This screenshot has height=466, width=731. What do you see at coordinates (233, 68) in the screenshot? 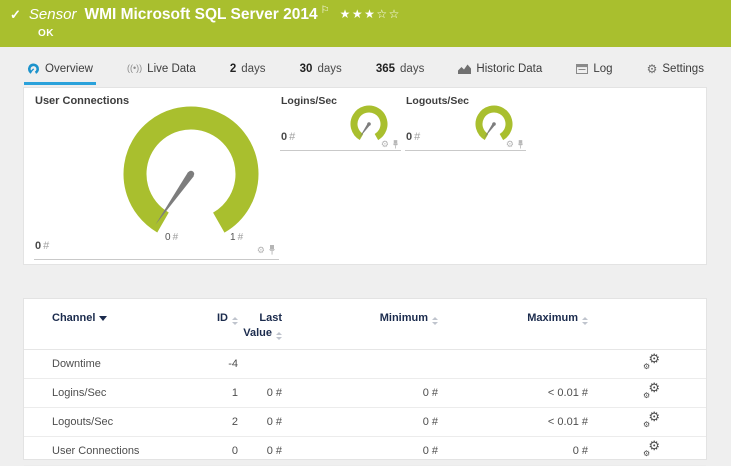
I see `tab-number: 2` at bounding box center [233, 68].